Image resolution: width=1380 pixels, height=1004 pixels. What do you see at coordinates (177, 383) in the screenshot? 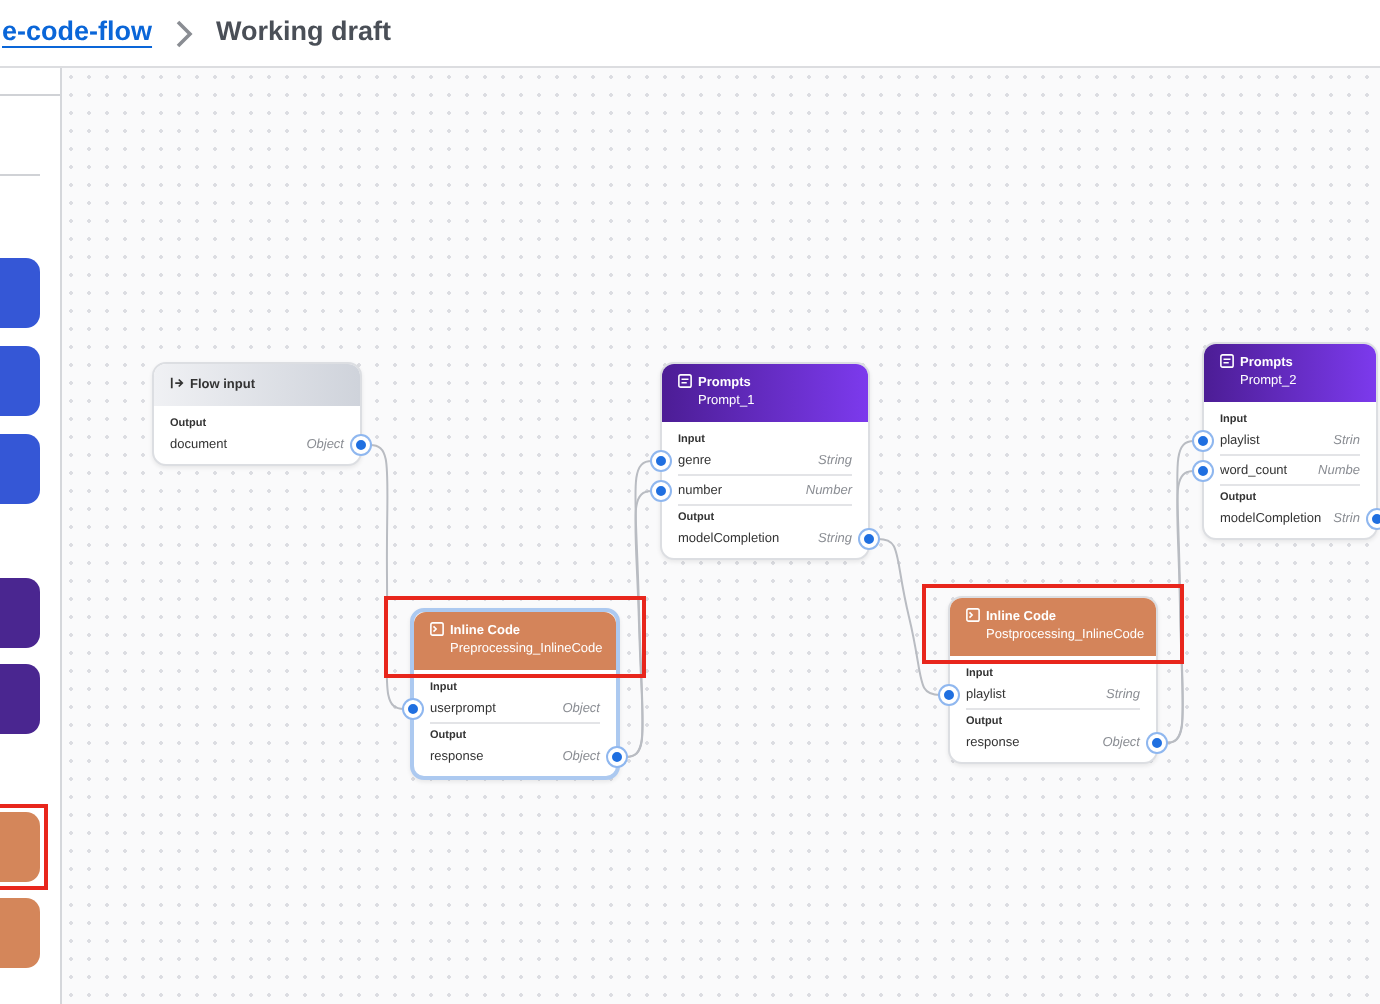
I see `input-icon` at bounding box center [177, 383].